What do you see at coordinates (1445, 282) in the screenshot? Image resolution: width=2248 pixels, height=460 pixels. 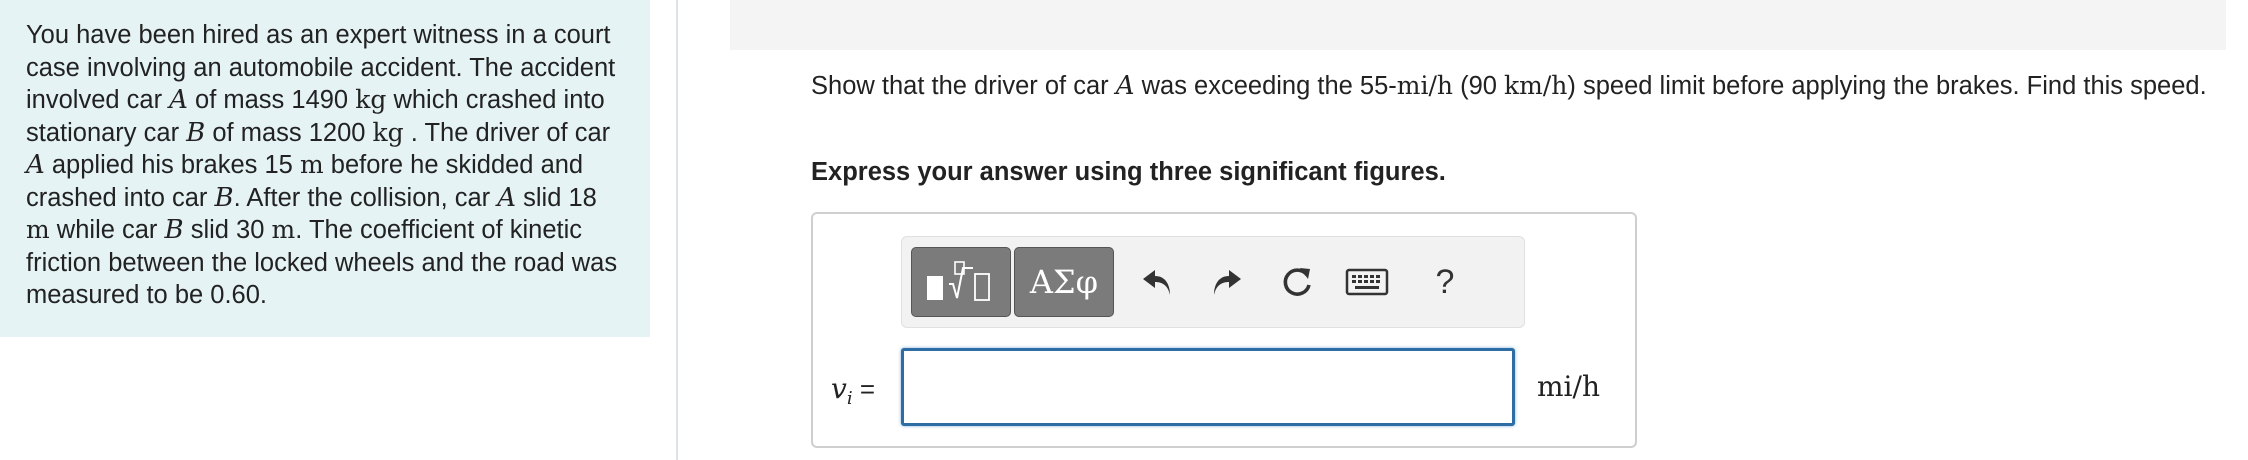 I see `help-icon: ?` at bounding box center [1445, 282].